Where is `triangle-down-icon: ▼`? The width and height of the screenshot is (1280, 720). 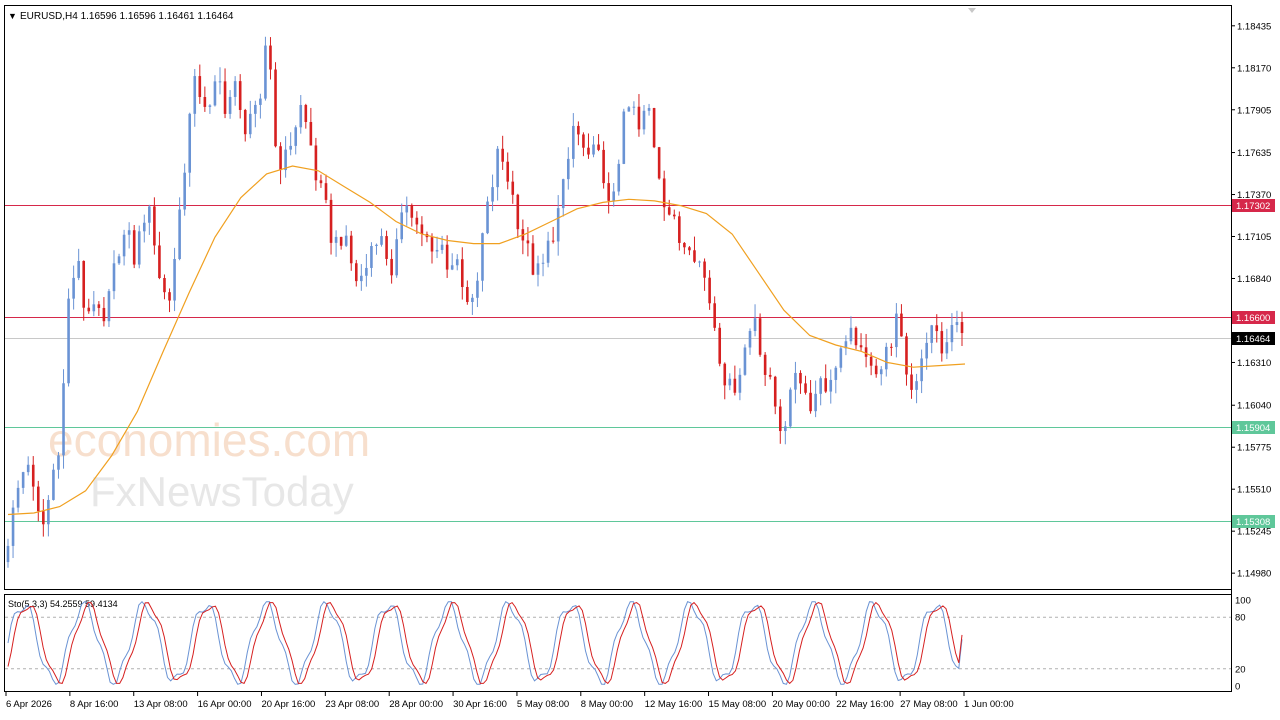 triangle-down-icon: ▼ is located at coordinates (12, 16).